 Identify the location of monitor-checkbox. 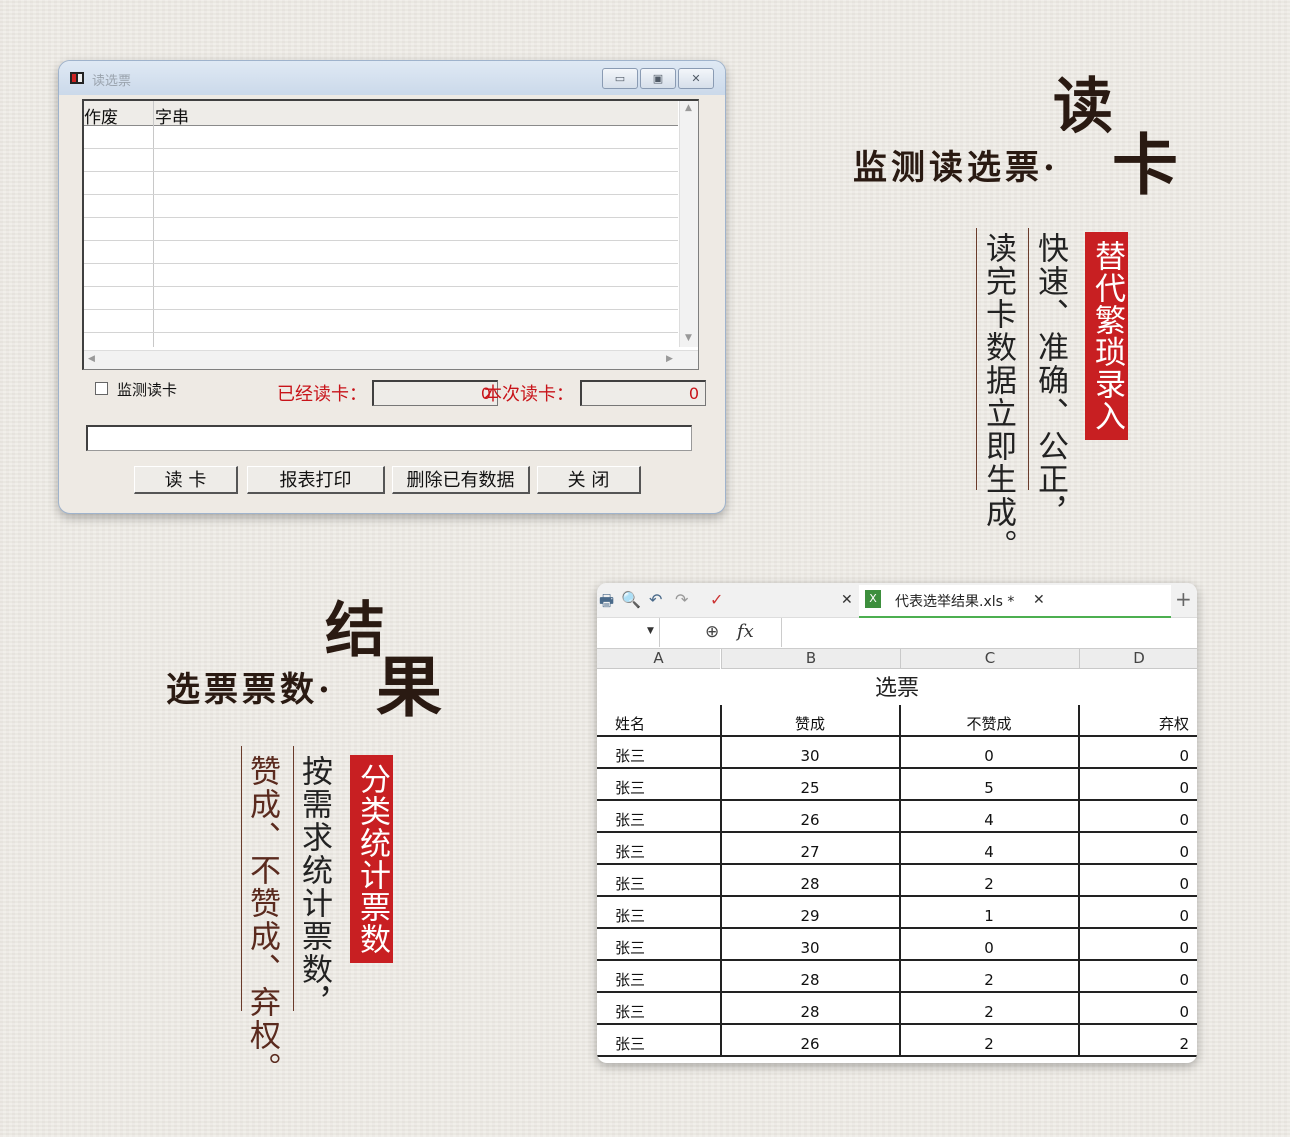
(101, 388).